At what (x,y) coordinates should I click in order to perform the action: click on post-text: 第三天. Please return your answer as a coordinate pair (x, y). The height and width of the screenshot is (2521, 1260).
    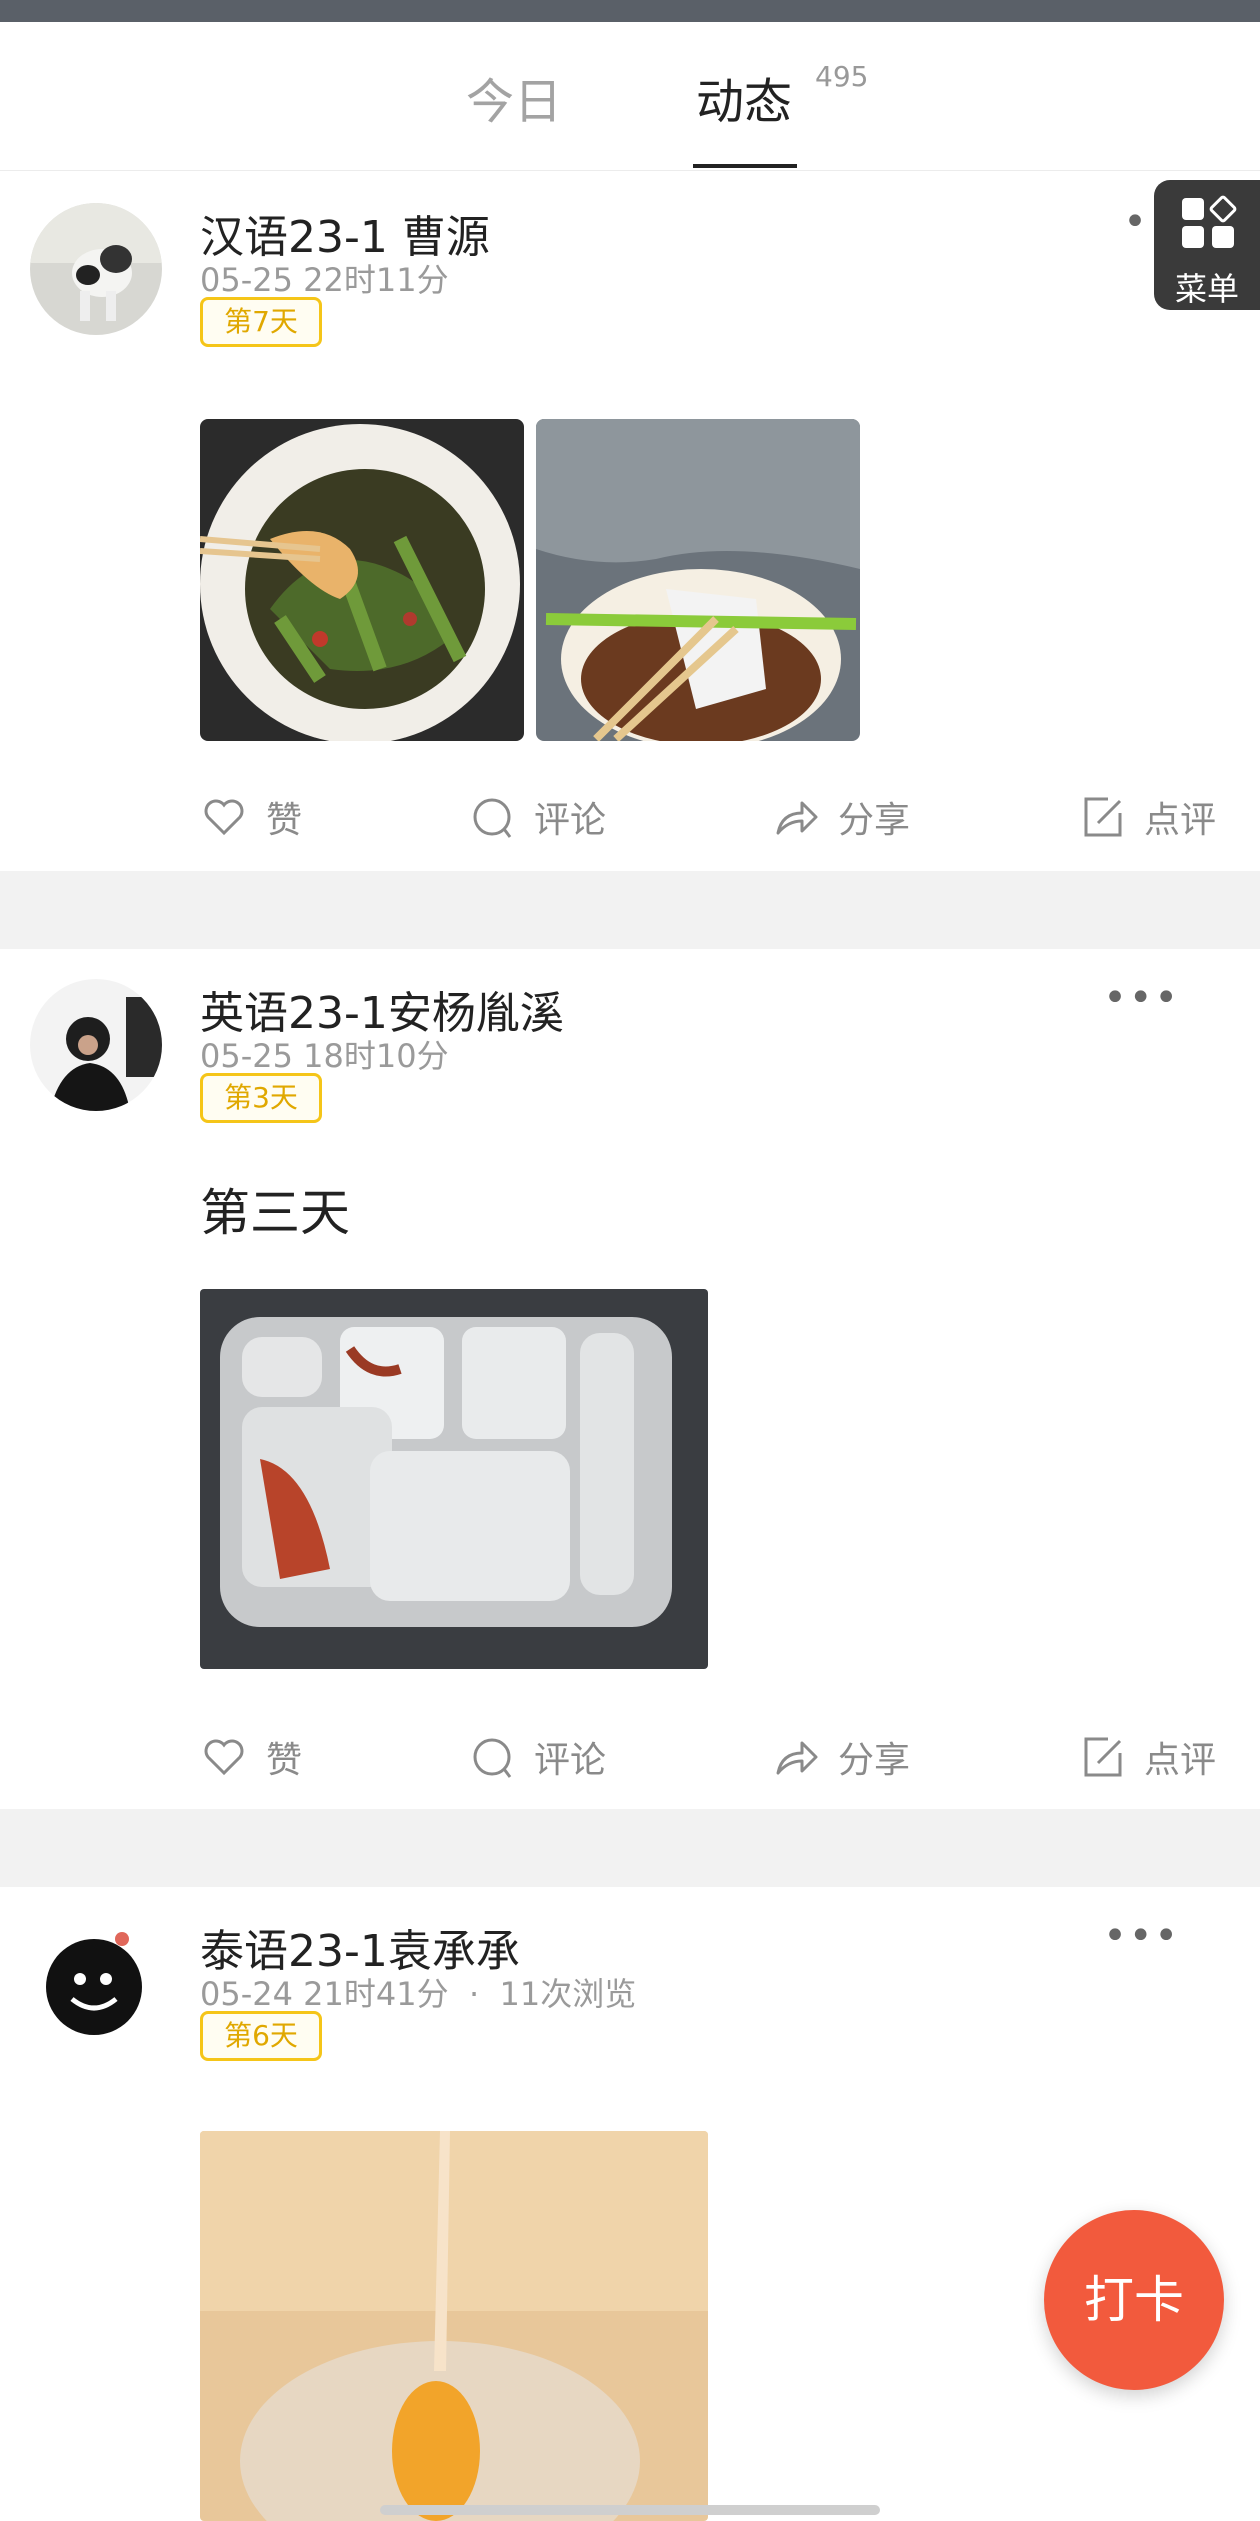
    Looking at the image, I should click on (275, 1213).